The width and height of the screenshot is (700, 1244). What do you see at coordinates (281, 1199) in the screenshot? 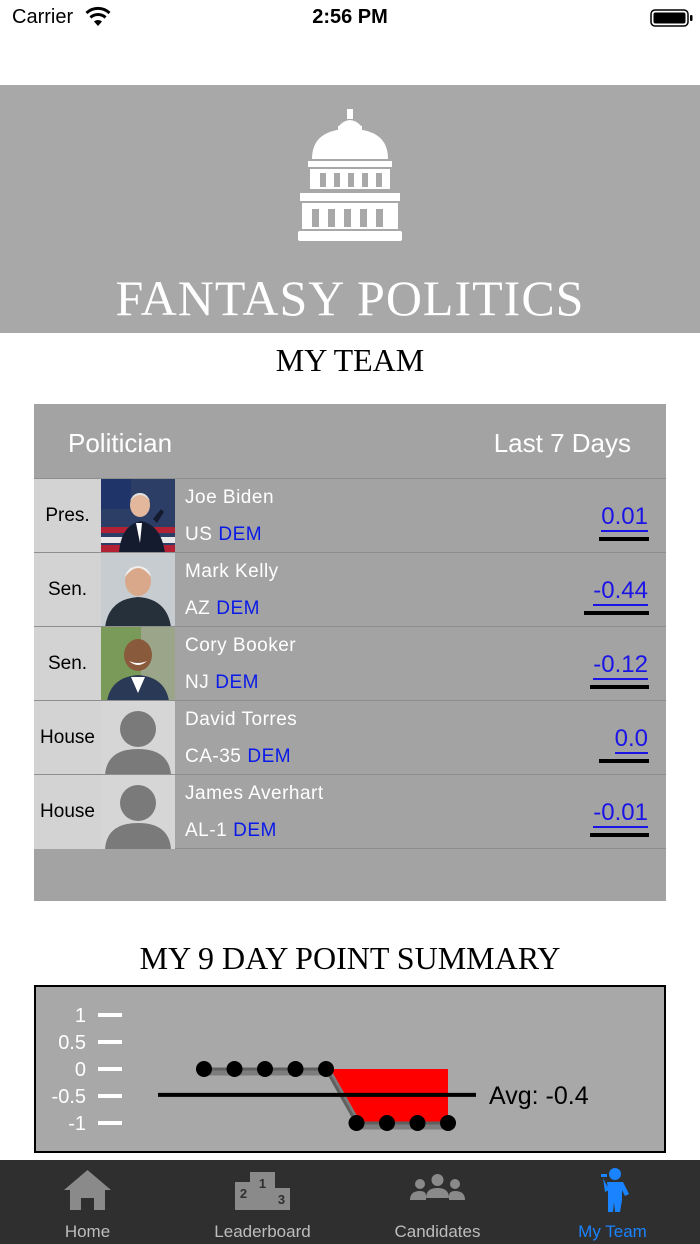
I see `svg-text: 3` at bounding box center [281, 1199].